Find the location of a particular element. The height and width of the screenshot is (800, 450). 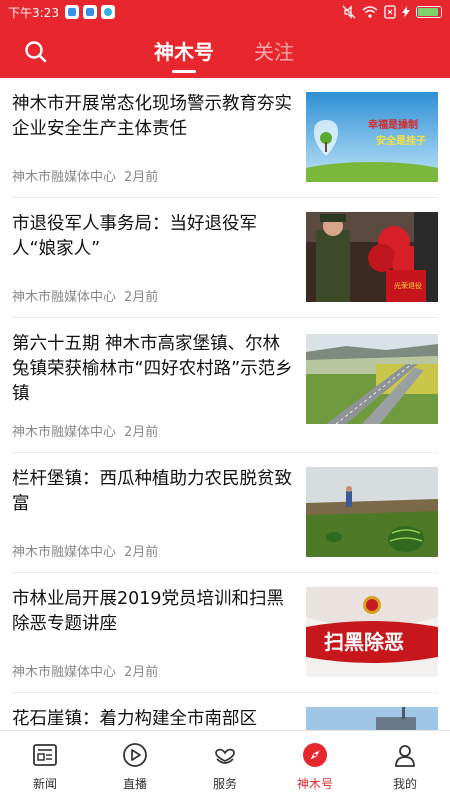

tab-news: 新闻 is located at coordinates (45, 765).